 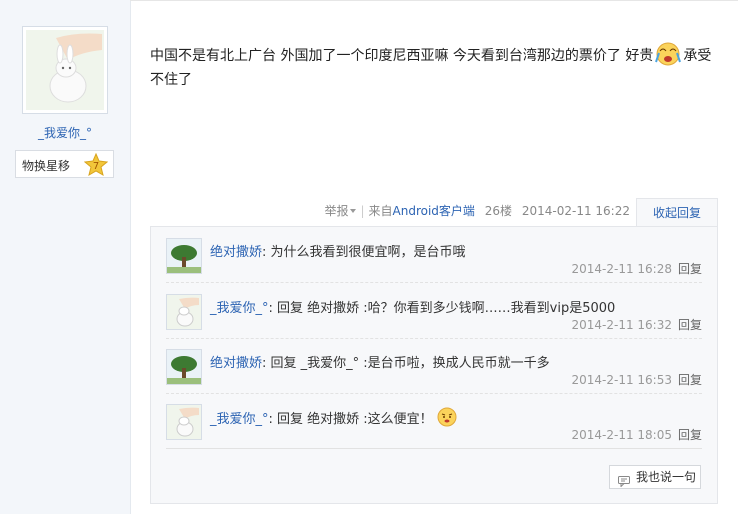 What do you see at coordinates (447, 417) in the screenshot?
I see `angry-emoticon` at bounding box center [447, 417].